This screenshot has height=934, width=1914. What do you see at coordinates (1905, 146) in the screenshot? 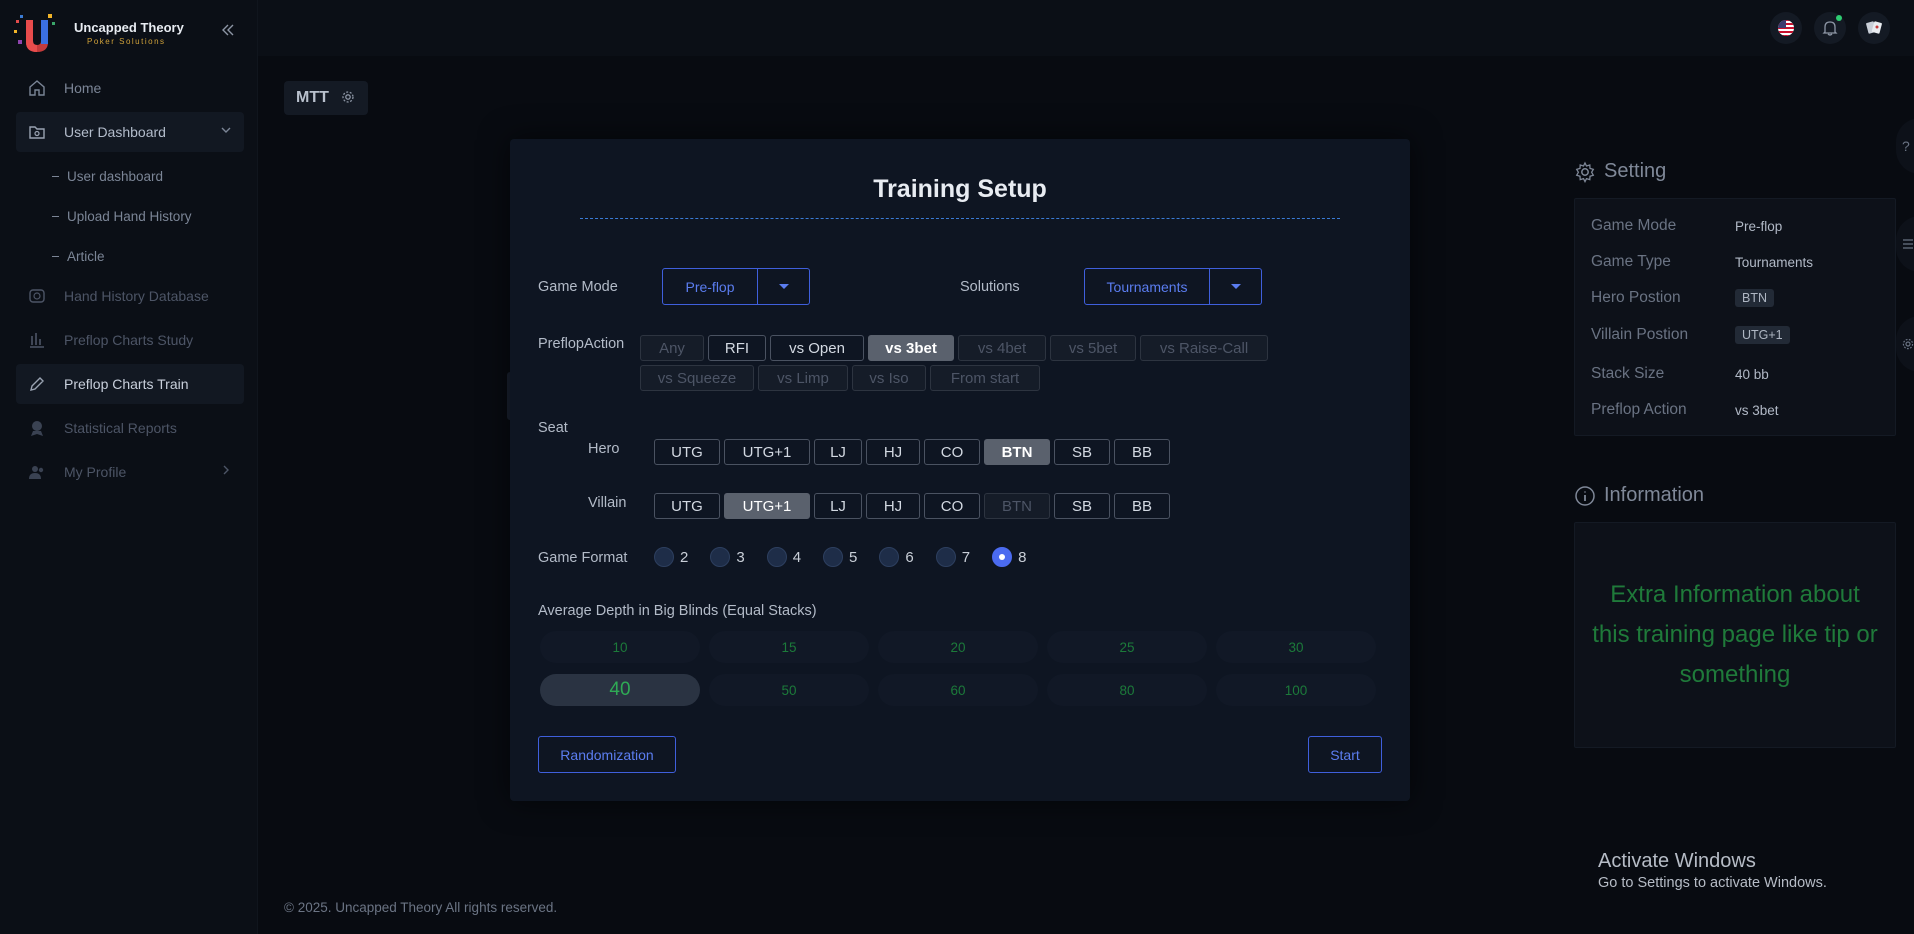
I see `help-side-tab: ?` at bounding box center [1905, 146].